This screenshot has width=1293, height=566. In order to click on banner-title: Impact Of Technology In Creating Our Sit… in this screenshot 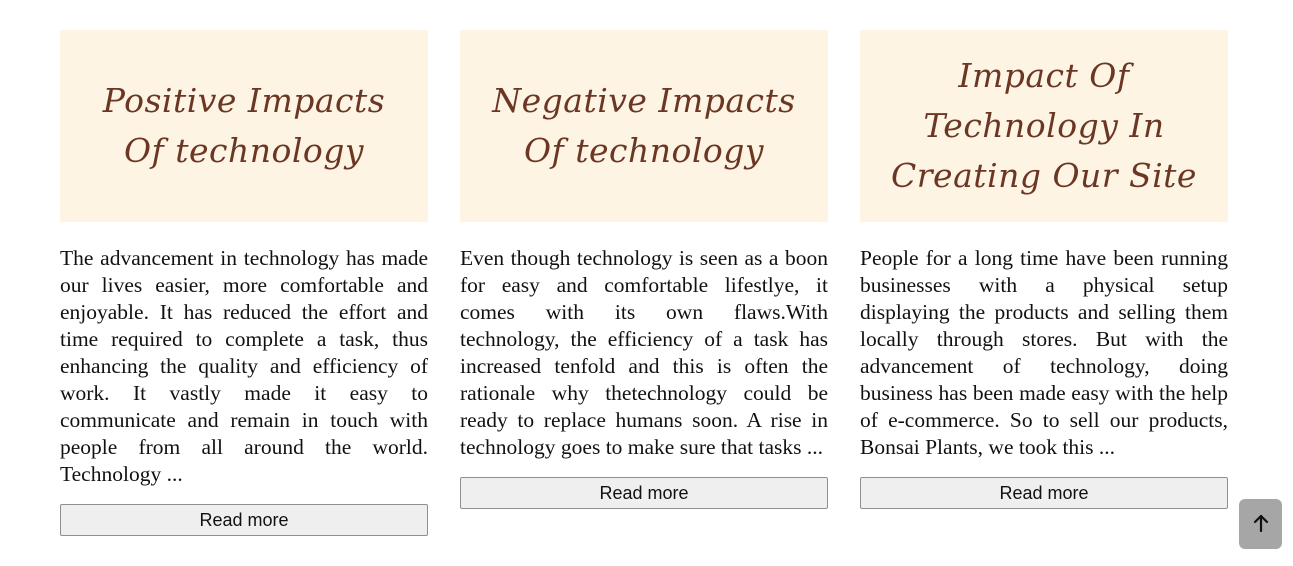, I will do `click(1044, 125)`.